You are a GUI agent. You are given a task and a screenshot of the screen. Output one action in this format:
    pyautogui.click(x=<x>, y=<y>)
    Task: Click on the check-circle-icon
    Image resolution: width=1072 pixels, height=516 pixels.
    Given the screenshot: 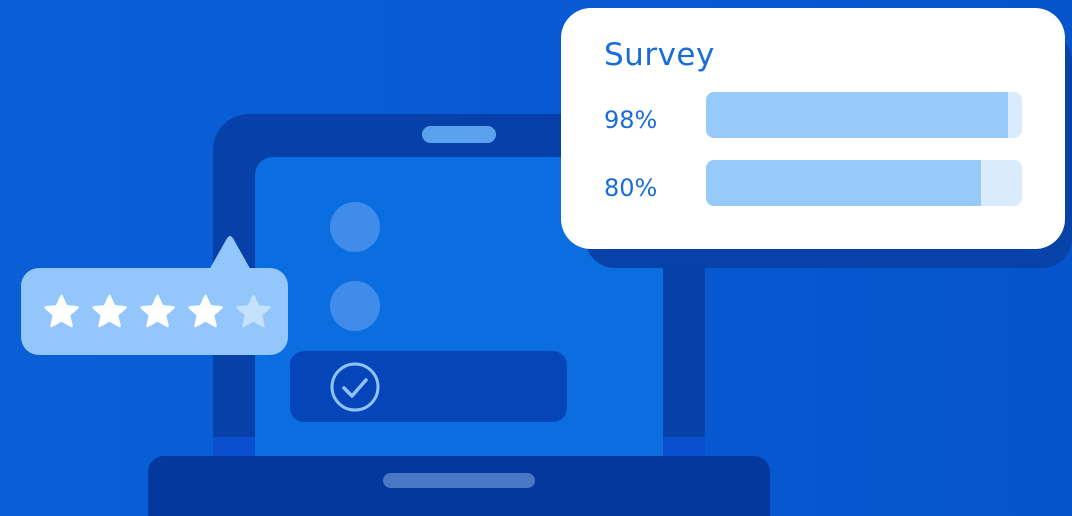 What is the action you would take?
    pyautogui.click(x=355, y=387)
    